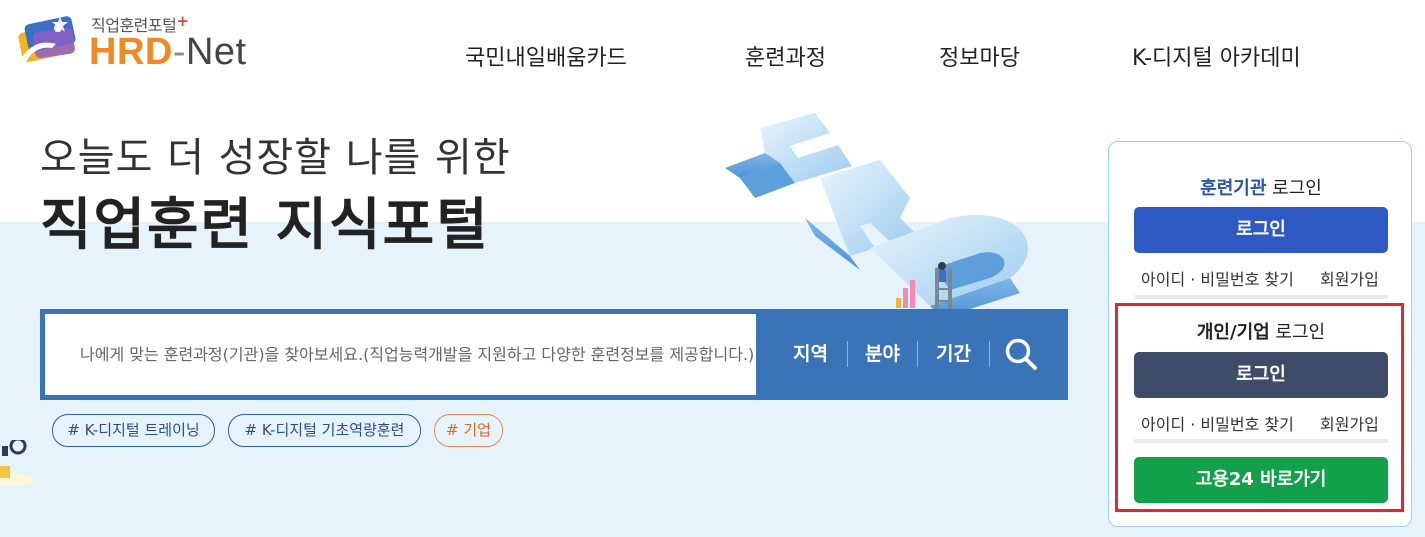  I want to click on filter-field-button: 분야, so click(882, 354).